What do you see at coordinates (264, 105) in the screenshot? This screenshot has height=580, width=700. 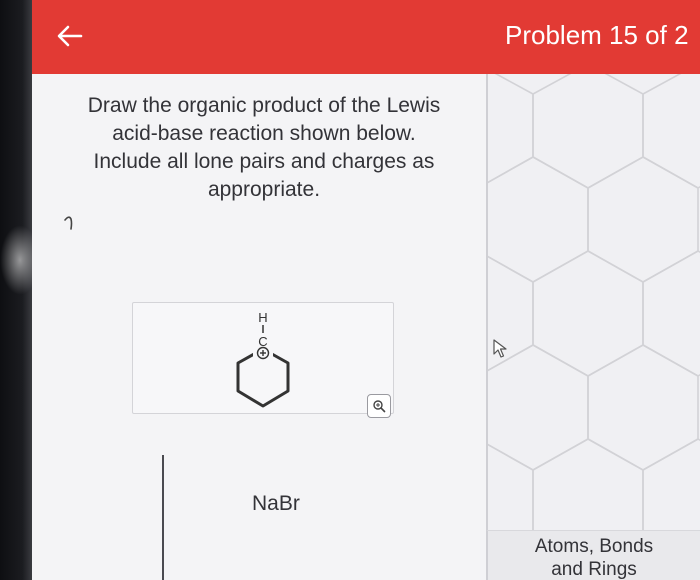 I see `prompt-line: Draw the organic product of the Lewis` at bounding box center [264, 105].